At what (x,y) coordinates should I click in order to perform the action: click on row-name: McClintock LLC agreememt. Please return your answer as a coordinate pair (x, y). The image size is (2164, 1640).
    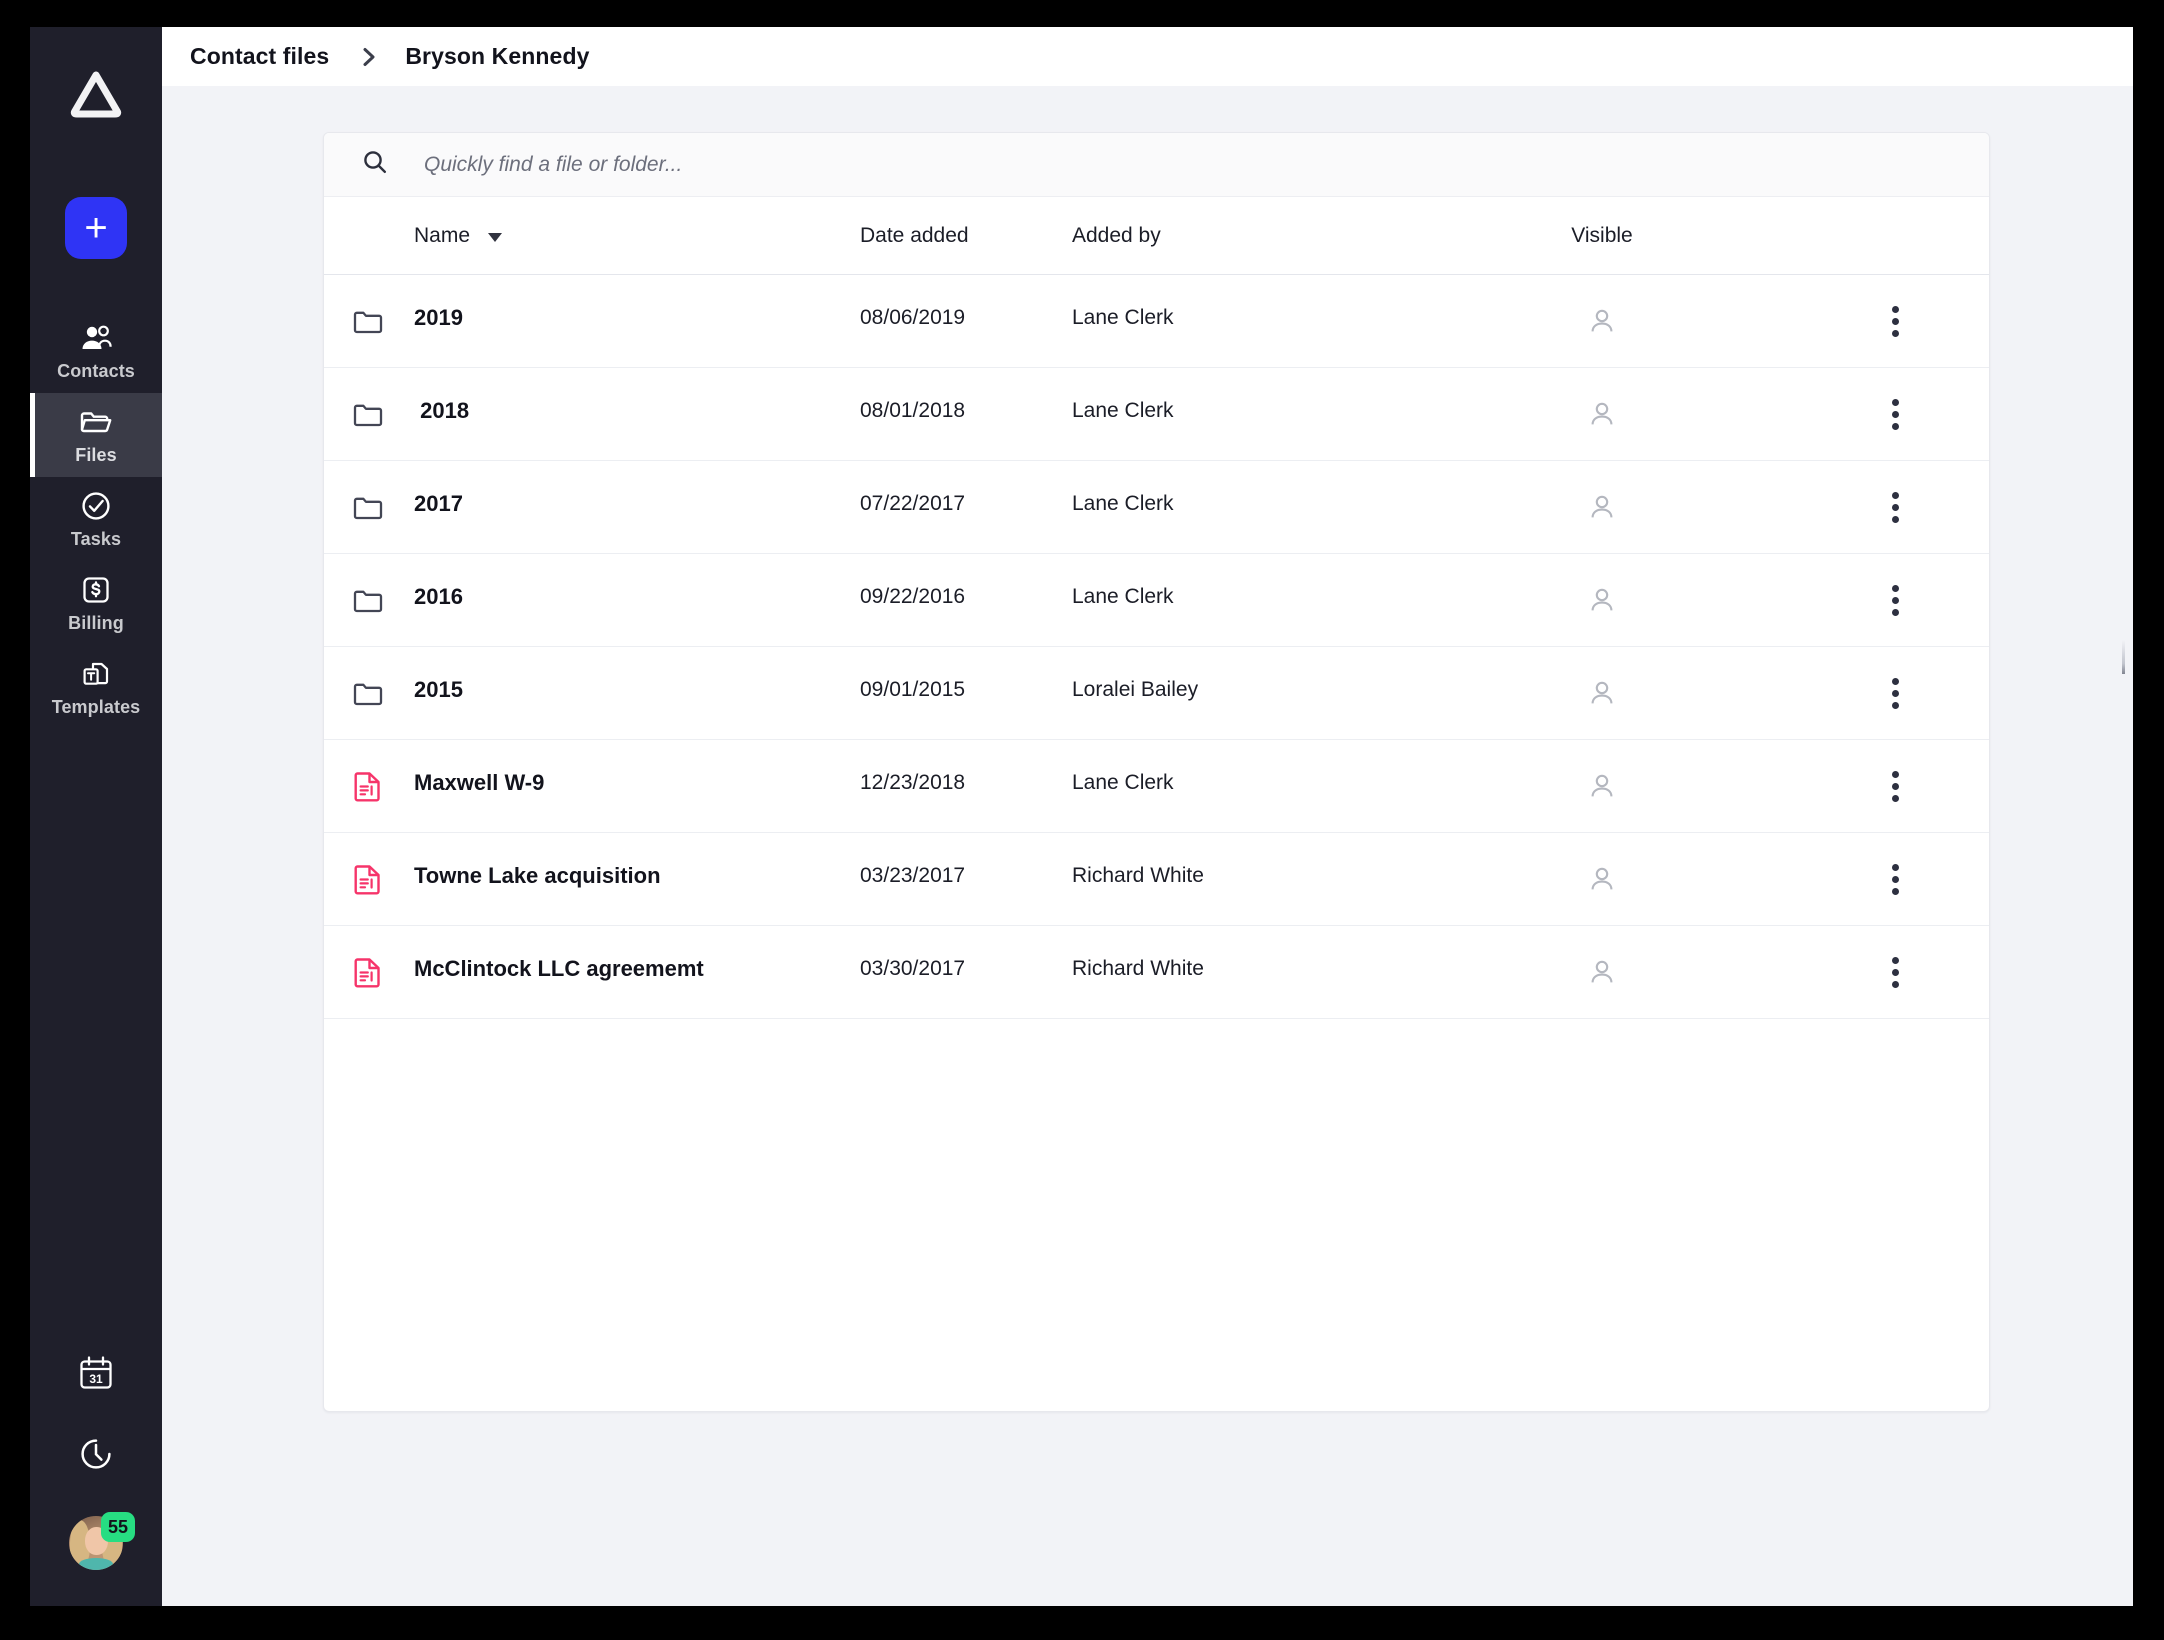
    Looking at the image, I should click on (559, 968).